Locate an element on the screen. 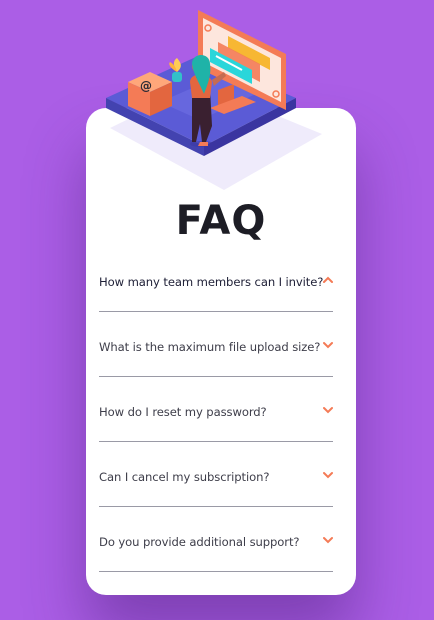 The image size is (434, 620). faq-question: How many team members can I invite? is located at coordinates (211, 282).